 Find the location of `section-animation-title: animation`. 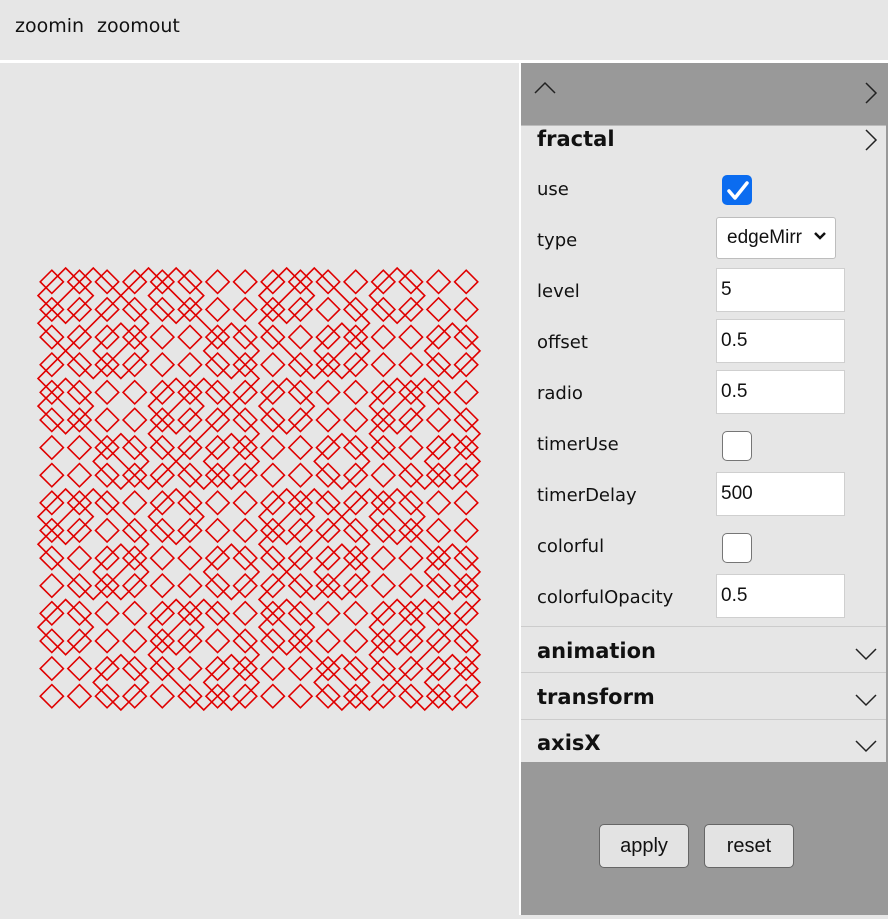

section-animation-title: animation is located at coordinates (596, 651).